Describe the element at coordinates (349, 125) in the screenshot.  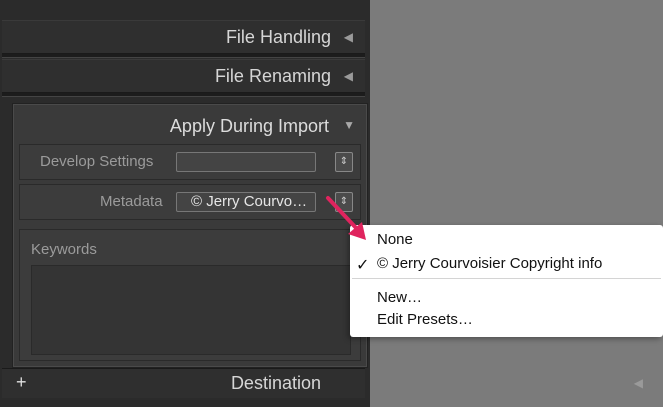
I see `expanded-triangle-icon: ▼` at that location.